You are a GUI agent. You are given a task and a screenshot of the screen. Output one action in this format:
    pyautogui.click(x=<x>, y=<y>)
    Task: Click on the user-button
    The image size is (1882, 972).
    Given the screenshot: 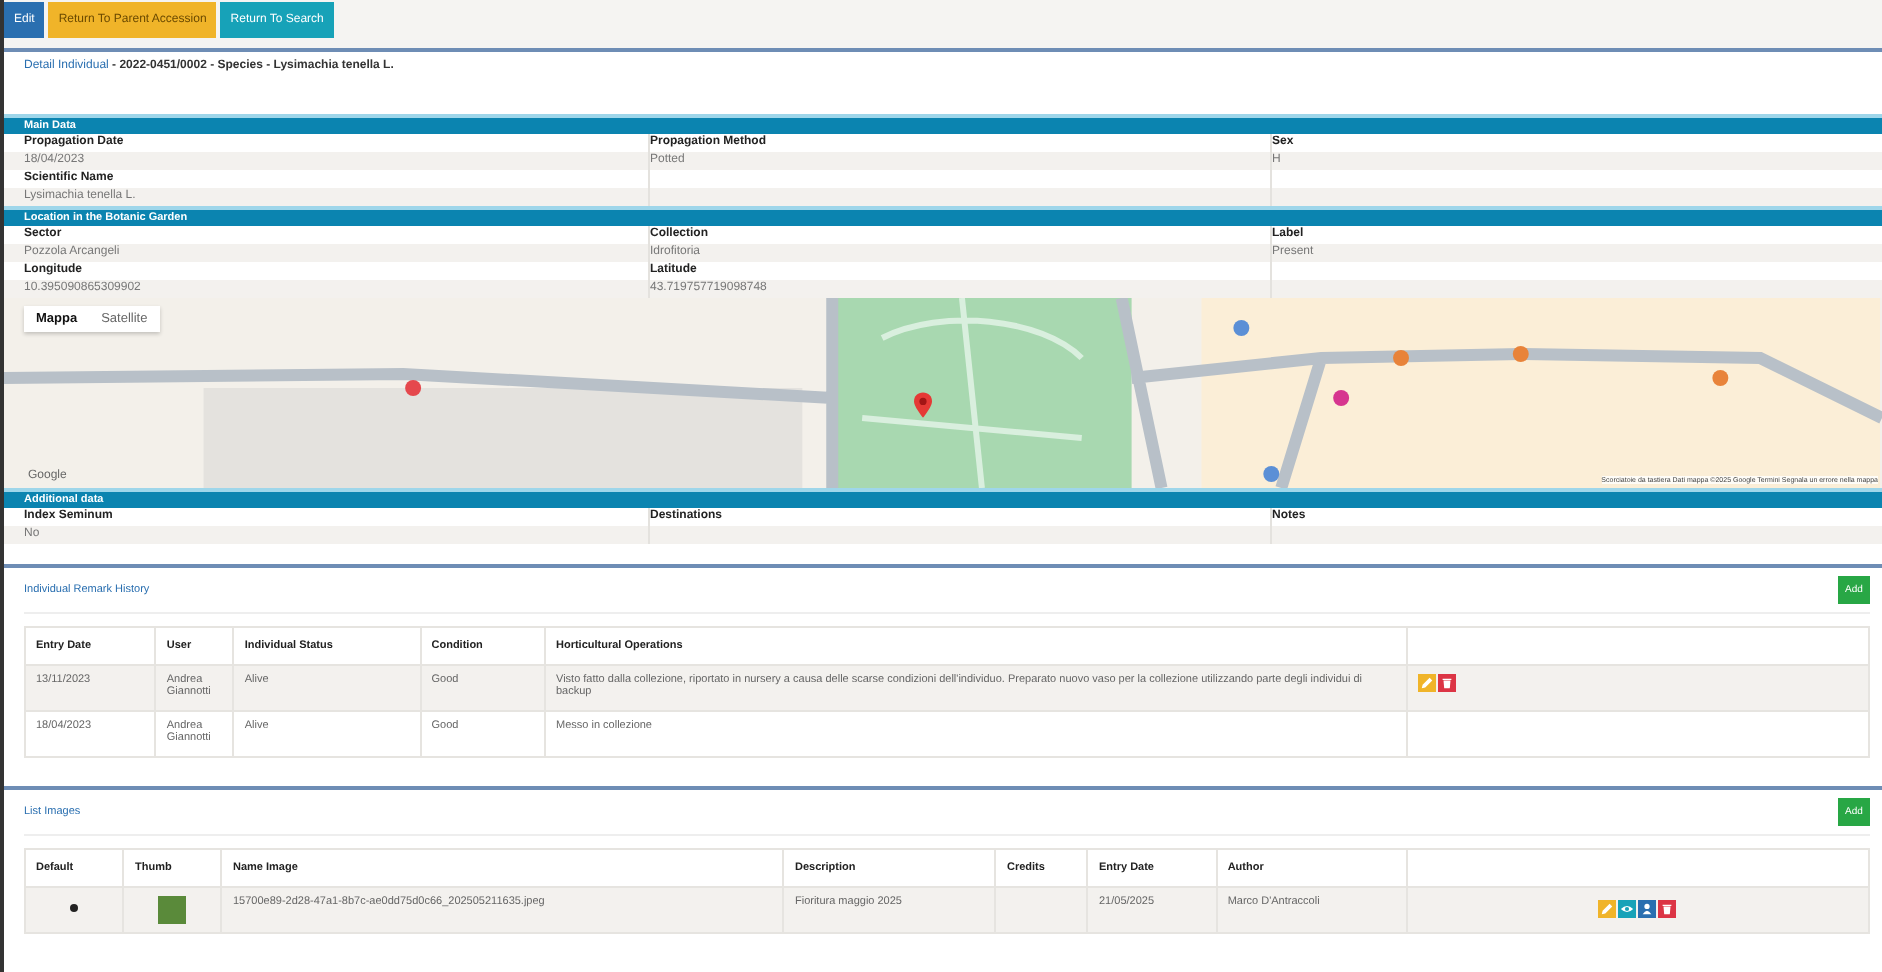 What is the action you would take?
    pyautogui.click(x=1647, y=909)
    